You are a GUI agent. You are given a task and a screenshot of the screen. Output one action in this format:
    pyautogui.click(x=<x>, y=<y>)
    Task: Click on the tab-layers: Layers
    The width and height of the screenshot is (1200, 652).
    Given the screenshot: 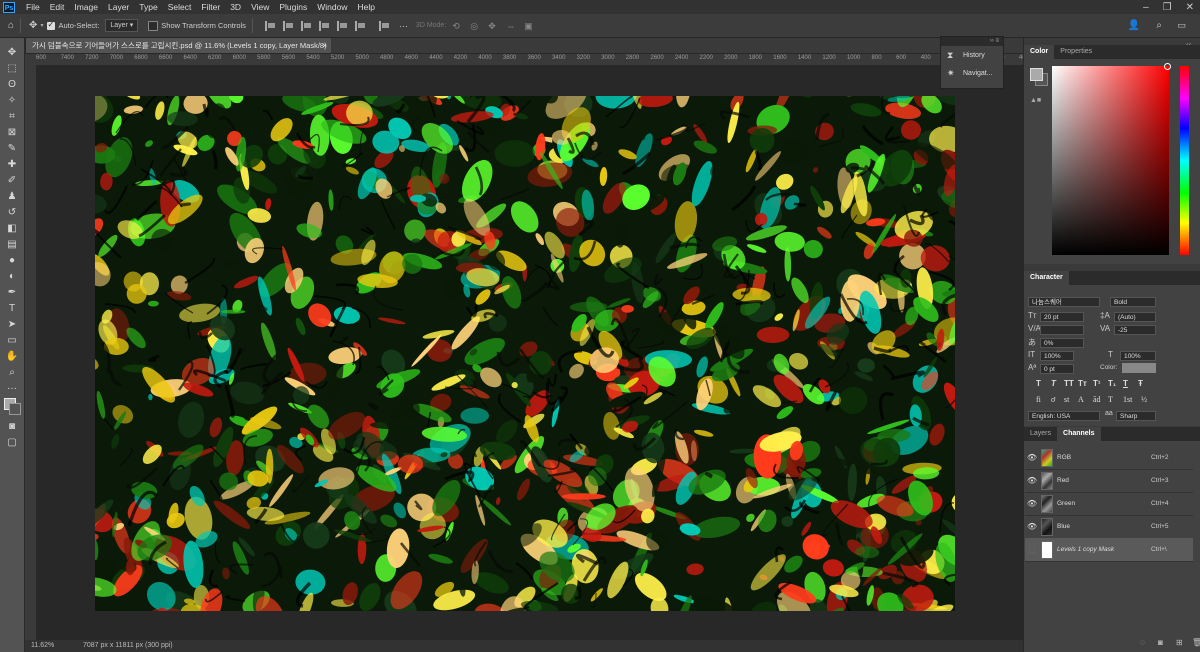 What is the action you would take?
    pyautogui.click(x=1040, y=434)
    